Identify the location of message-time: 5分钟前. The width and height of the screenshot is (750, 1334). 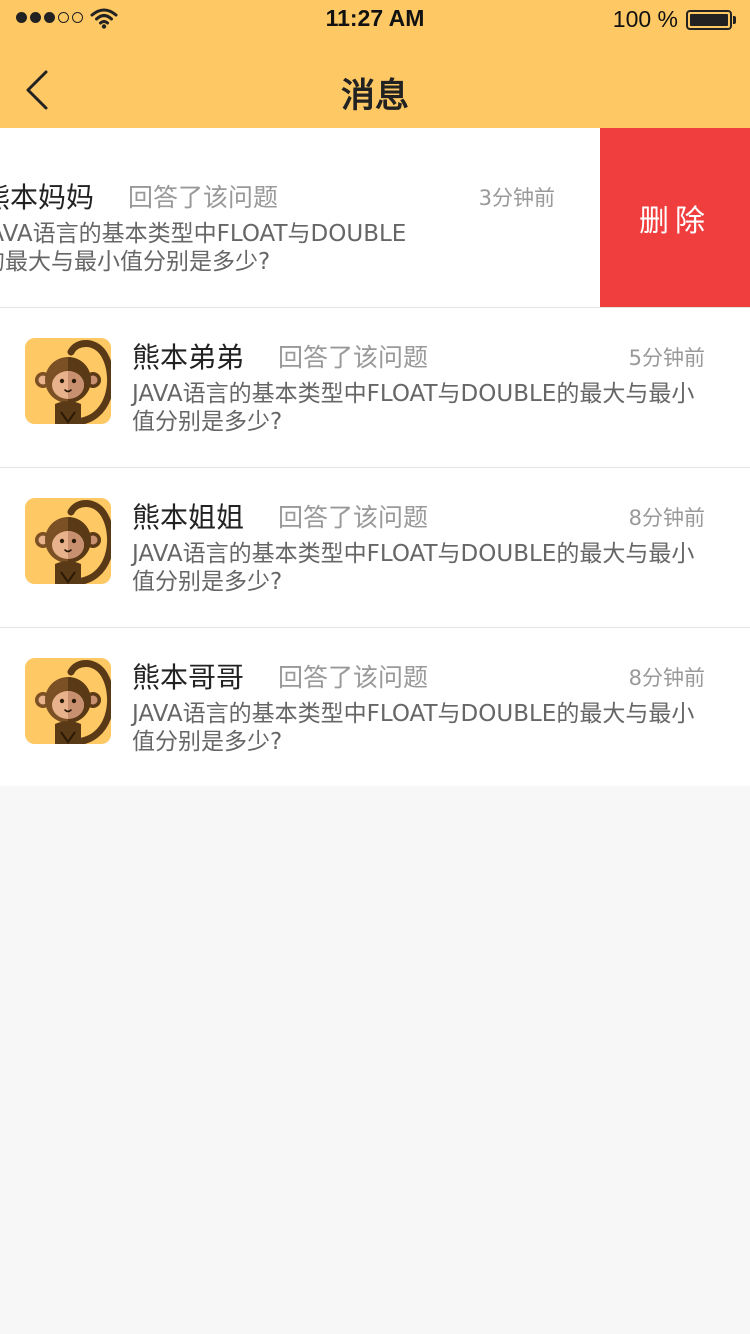
(666, 358).